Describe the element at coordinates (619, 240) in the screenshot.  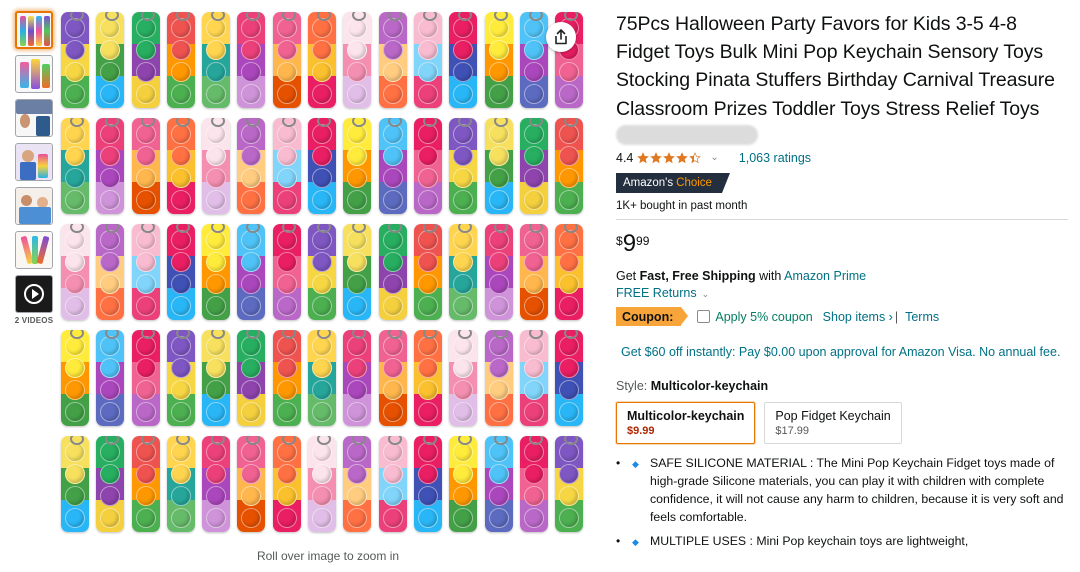
I see `price-symbol: $` at that location.